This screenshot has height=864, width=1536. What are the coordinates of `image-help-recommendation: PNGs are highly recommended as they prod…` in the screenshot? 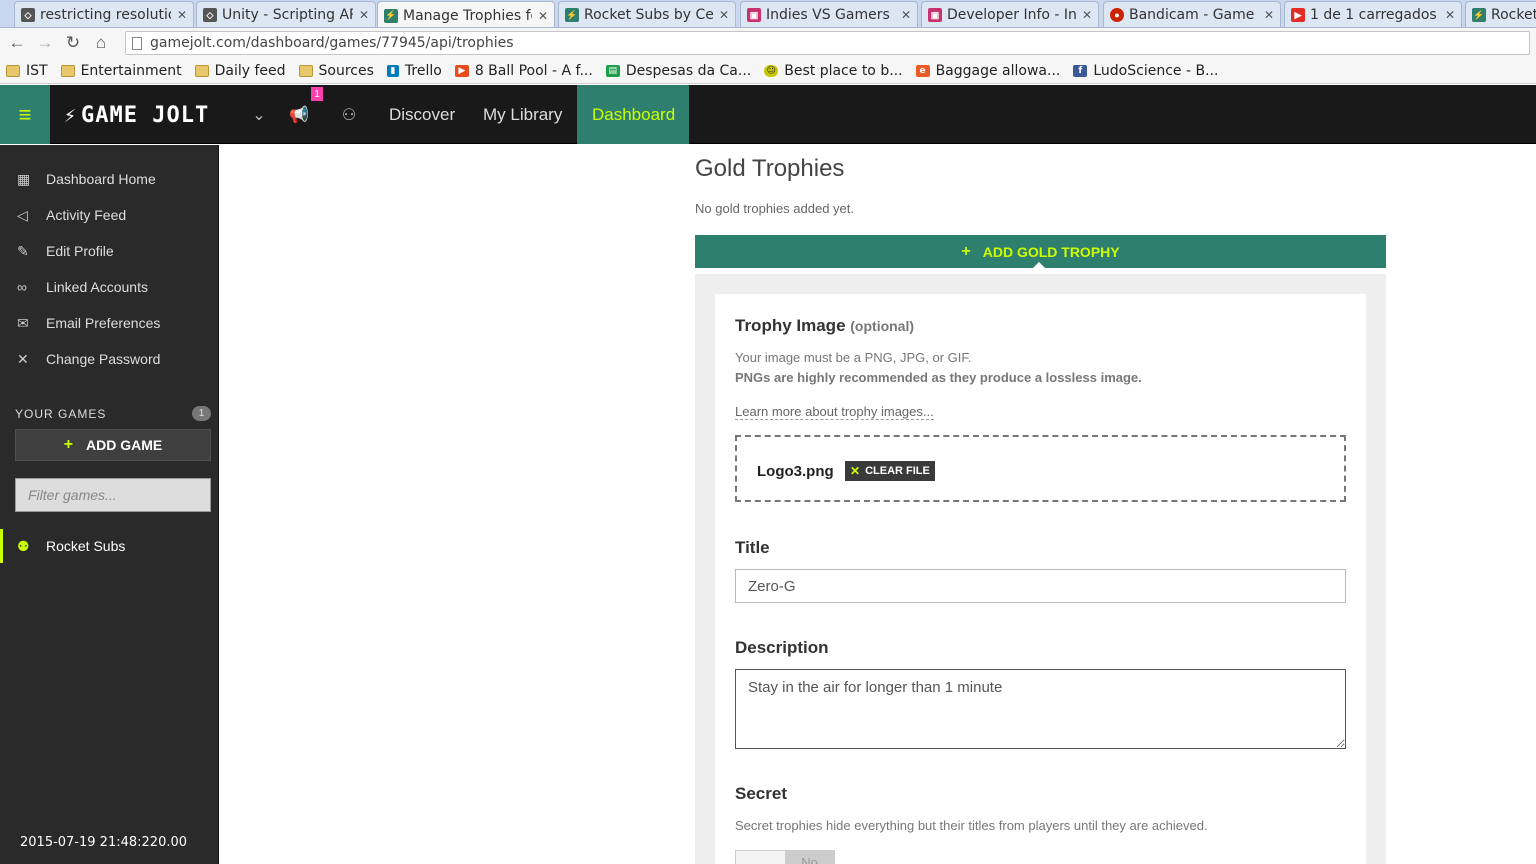 It's located at (938, 377).